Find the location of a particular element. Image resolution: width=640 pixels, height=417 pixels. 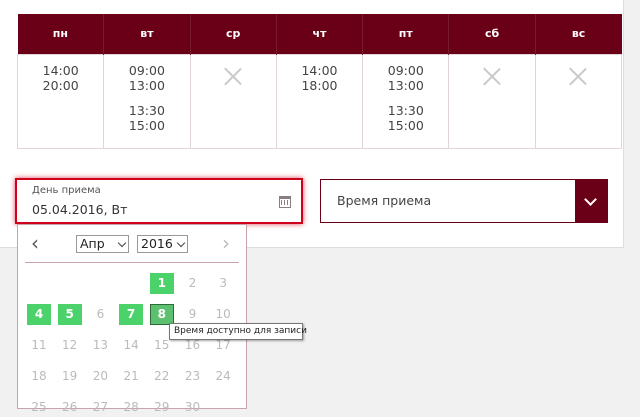

schedule-cell-fri: 09:00 13:00 13:30 15:00 is located at coordinates (406, 101).